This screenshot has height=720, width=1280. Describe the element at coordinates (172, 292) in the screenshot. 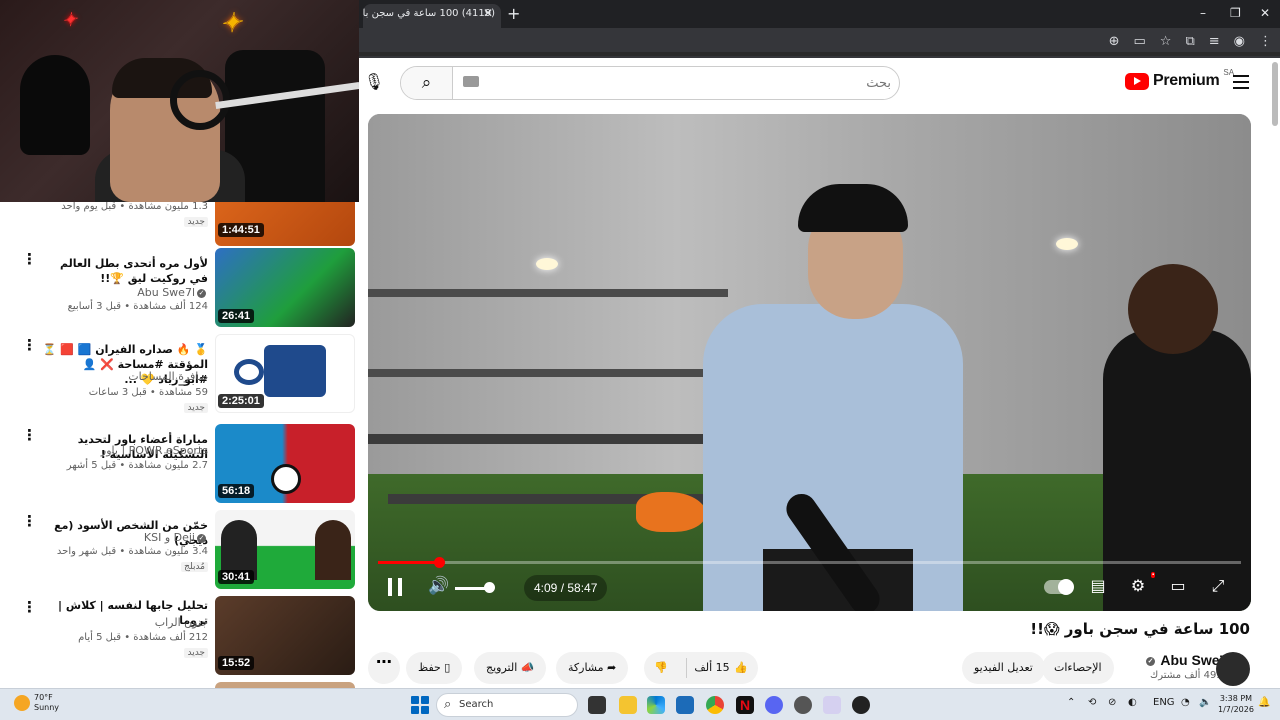

I see `channel-name: Abu Swe7l ✓` at that location.